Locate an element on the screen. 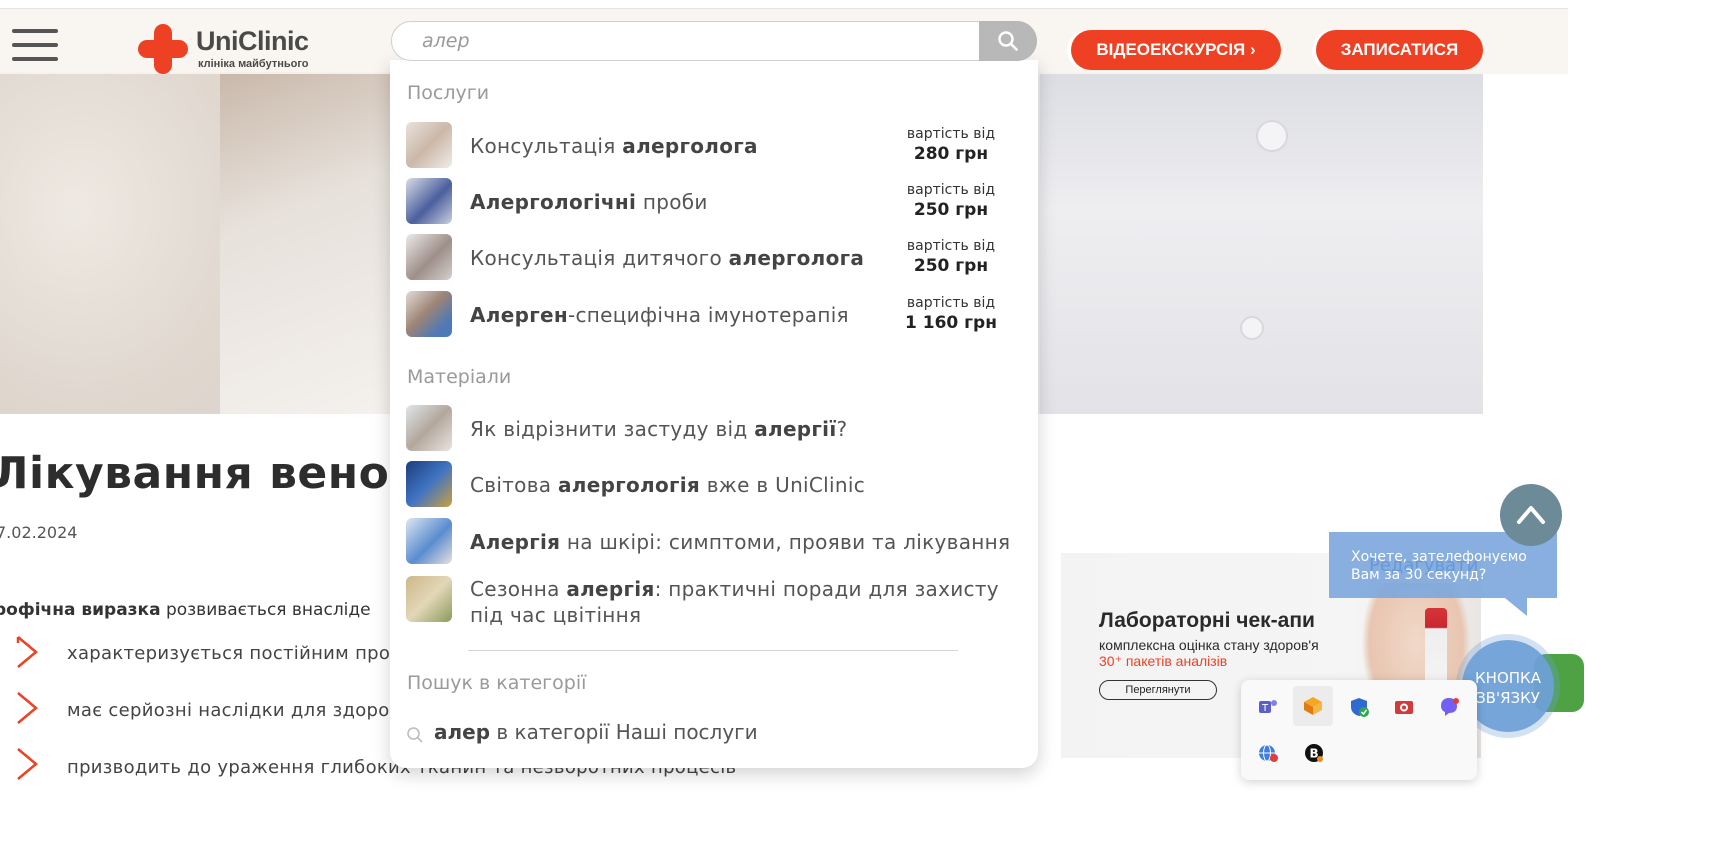  search-bar is located at coordinates (714, 41).